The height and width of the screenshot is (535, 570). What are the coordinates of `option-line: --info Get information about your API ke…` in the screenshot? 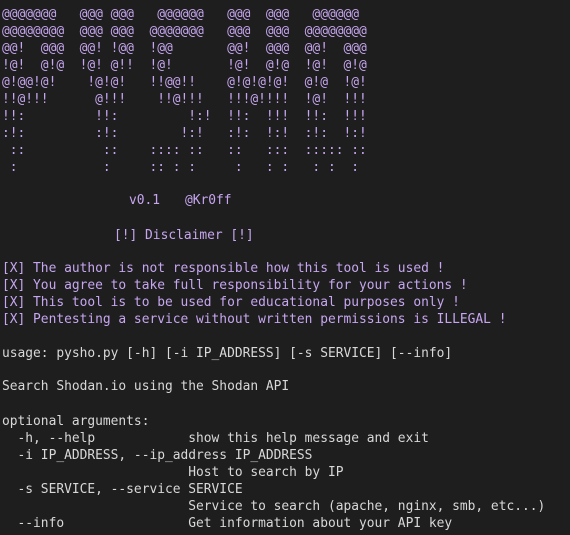 It's located at (227, 523).